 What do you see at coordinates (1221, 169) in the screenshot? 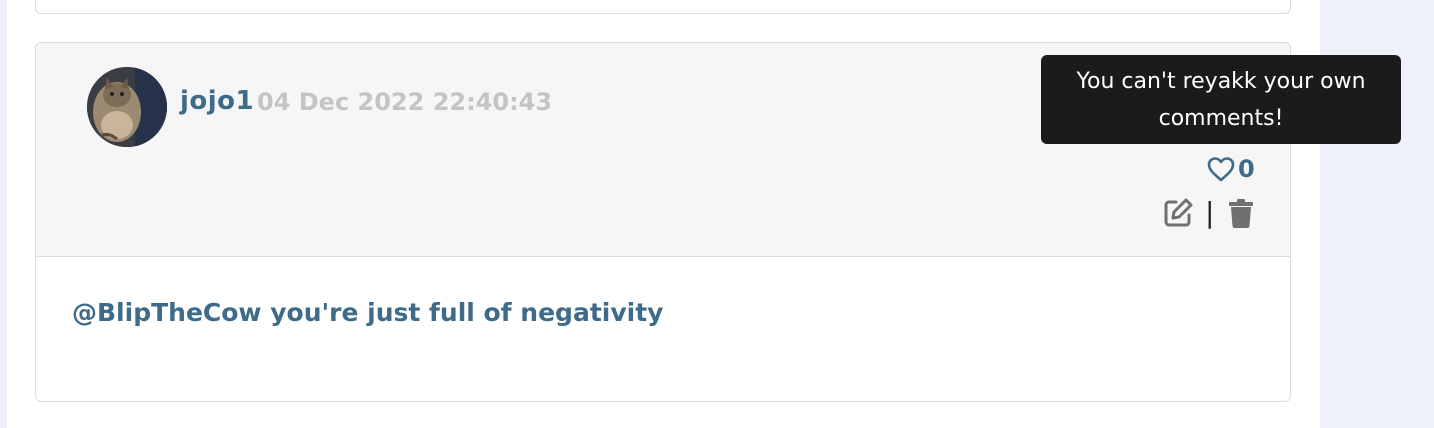
I see `heart-outline-icon` at bounding box center [1221, 169].